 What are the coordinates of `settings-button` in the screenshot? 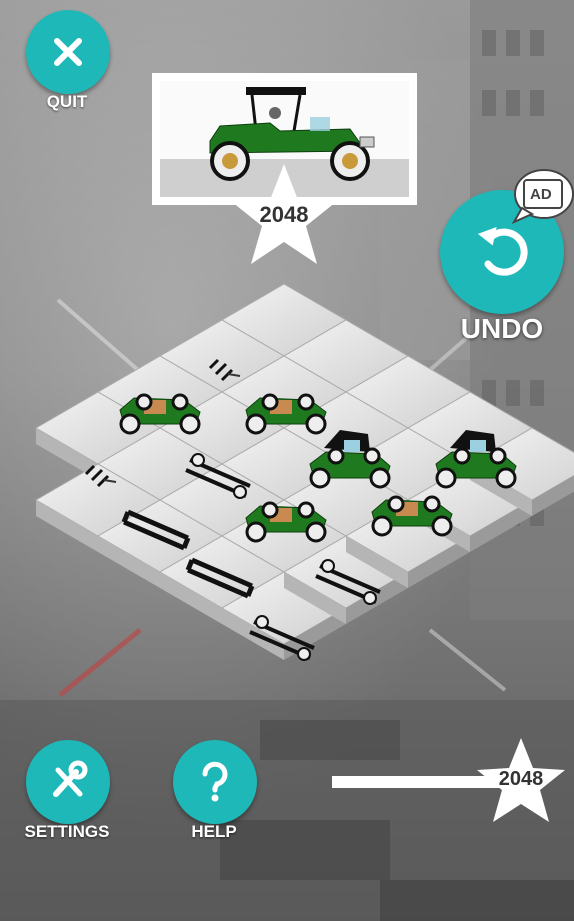 It's located at (68, 782).